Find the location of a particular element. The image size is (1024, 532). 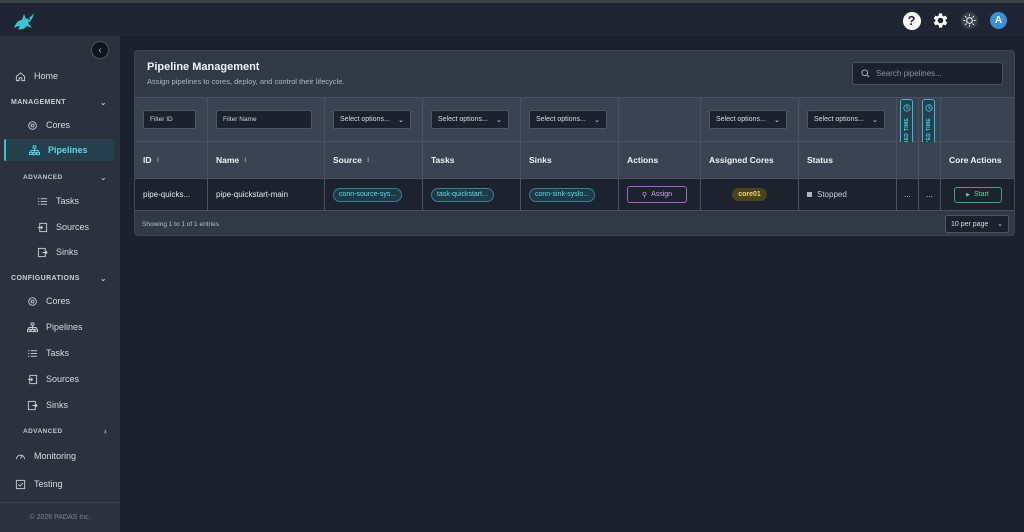

clock-icon is located at coordinates (928, 109).